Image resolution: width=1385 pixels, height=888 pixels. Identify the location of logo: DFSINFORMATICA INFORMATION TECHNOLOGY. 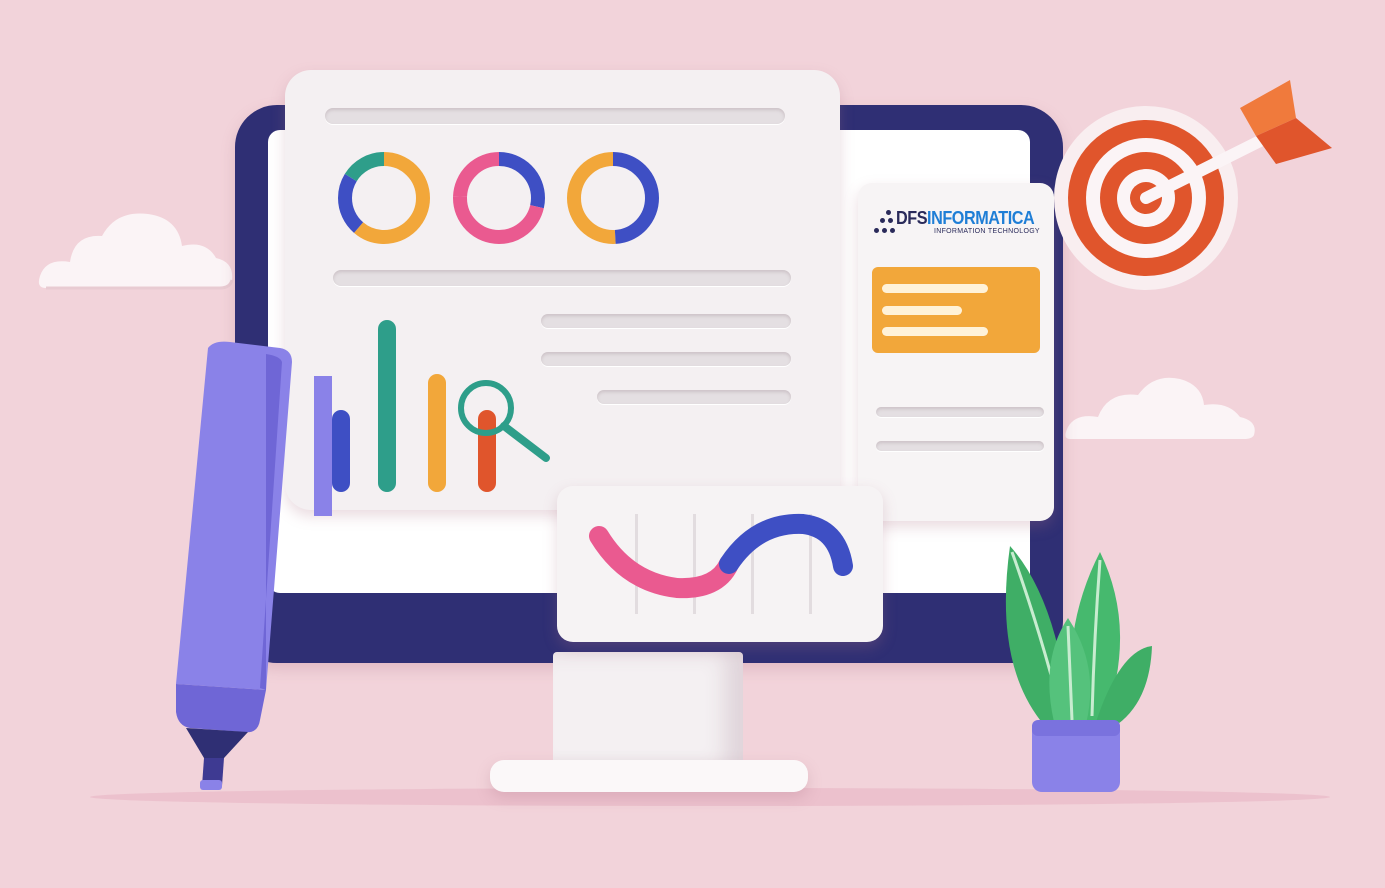
(957, 224).